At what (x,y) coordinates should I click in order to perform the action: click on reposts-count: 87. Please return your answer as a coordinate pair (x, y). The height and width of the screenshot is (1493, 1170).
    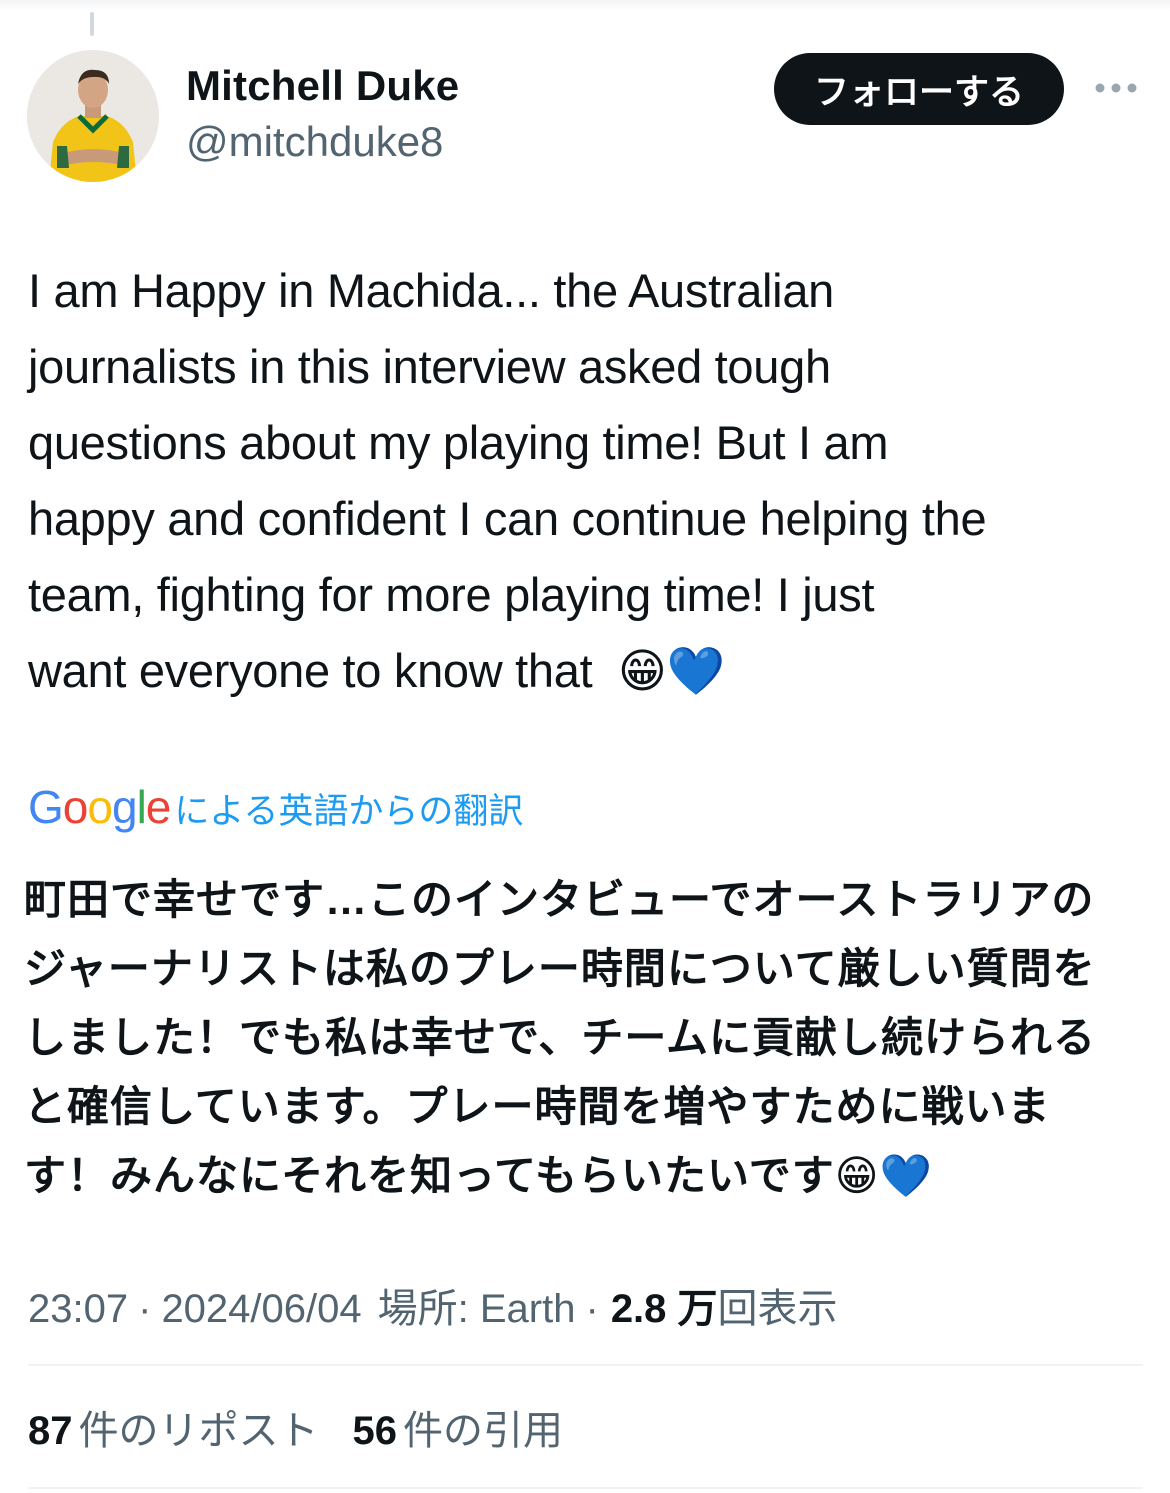
    Looking at the image, I should click on (50, 1431).